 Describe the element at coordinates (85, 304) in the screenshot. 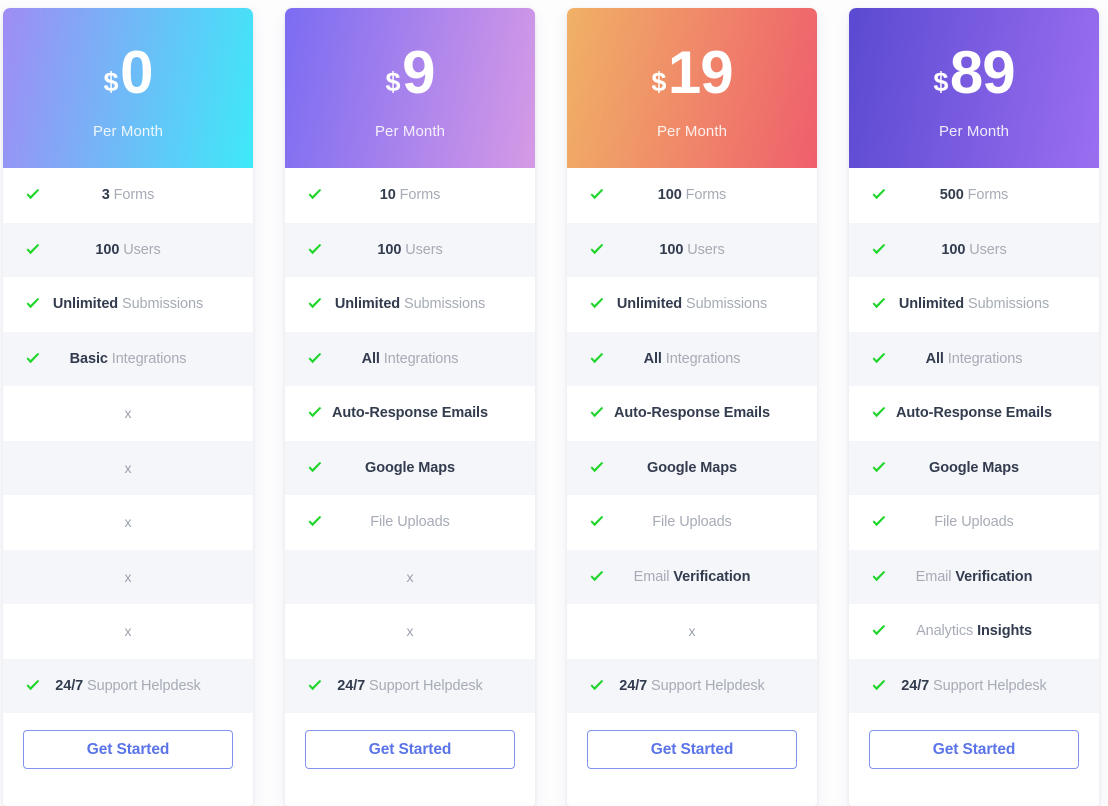

I see `feature-text-strong: Unlimited` at that location.